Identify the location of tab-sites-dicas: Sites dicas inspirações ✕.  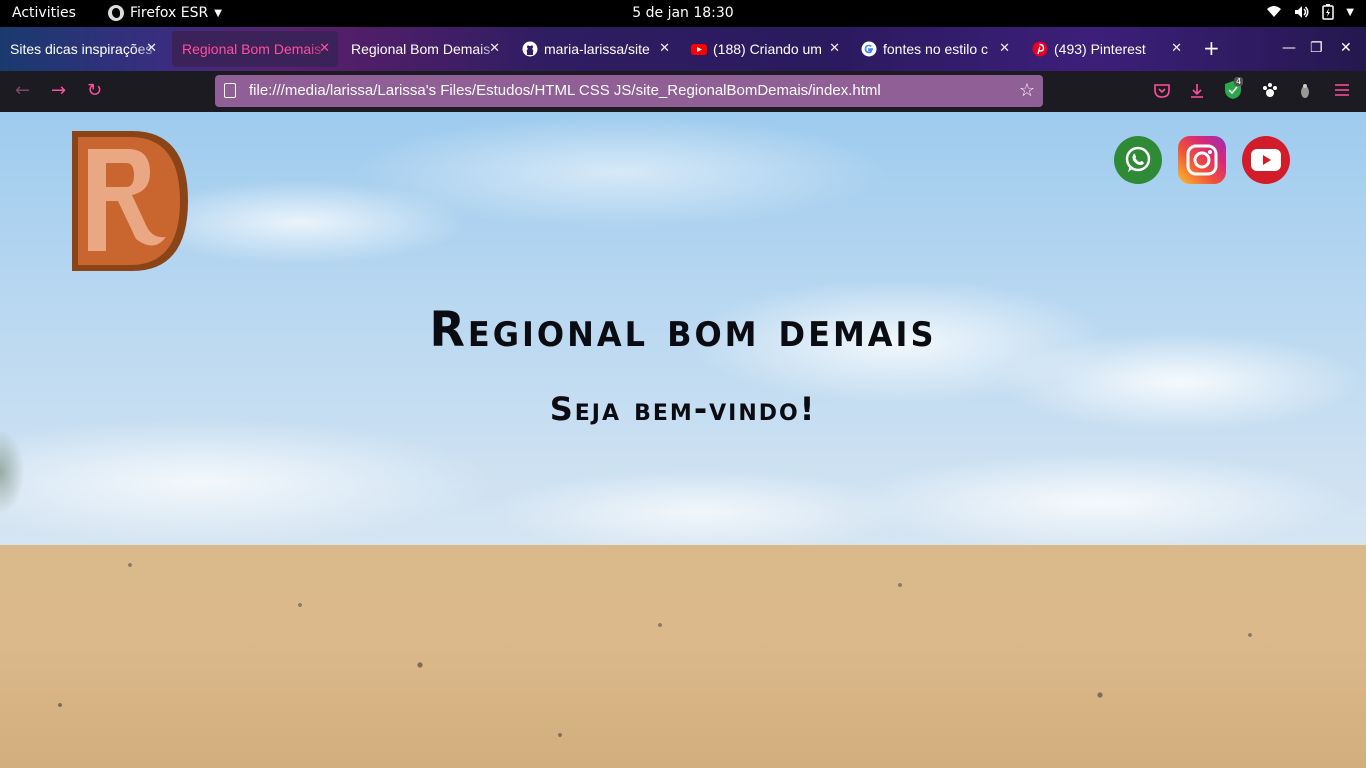
(82, 49).